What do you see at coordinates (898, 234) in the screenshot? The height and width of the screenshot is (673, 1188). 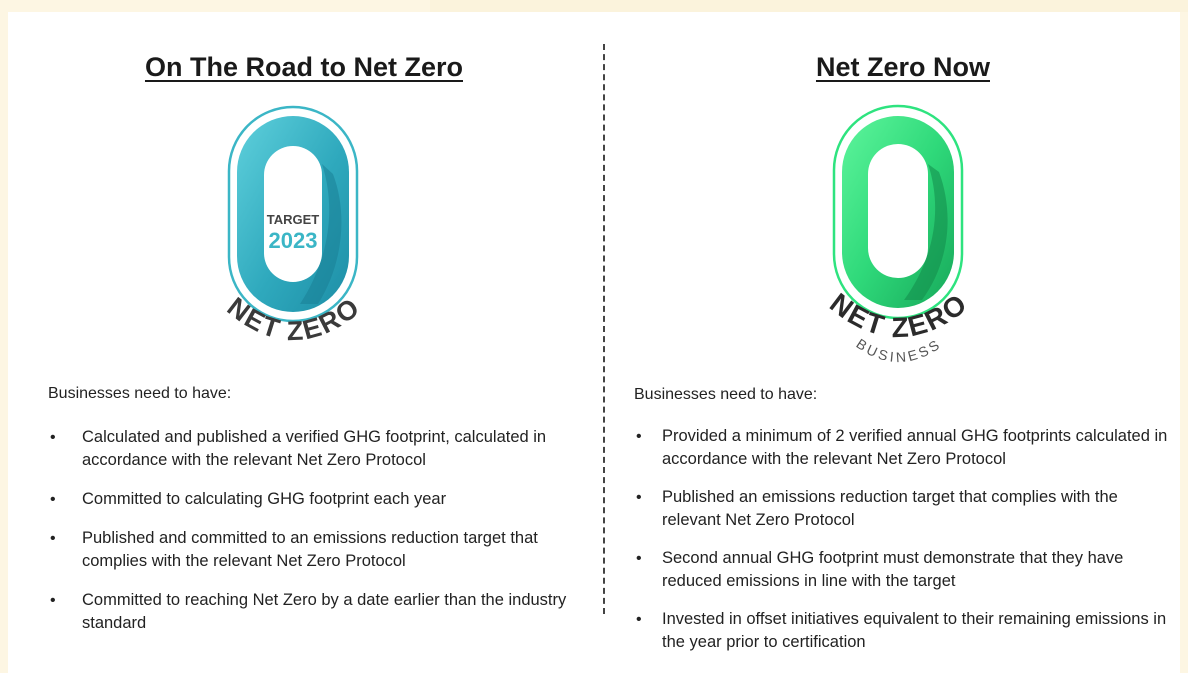 I see `net-zero-business-badge-icon: NET ZERO BUSINESS` at bounding box center [898, 234].